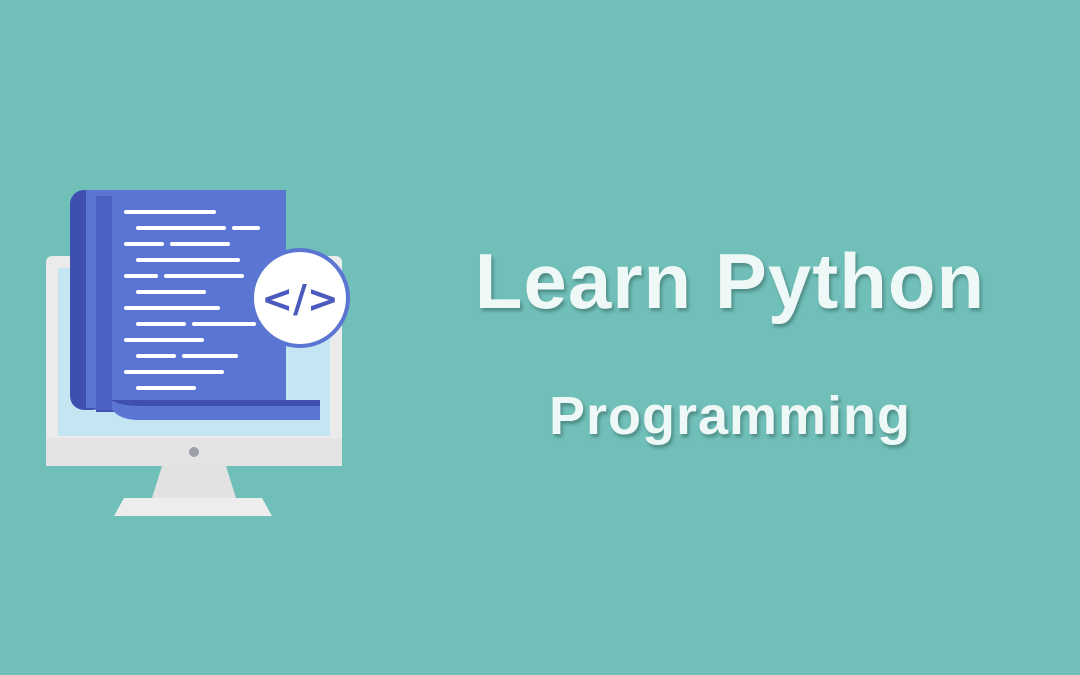 This screenshot has width=1080, height=675. I want to click on monitor-stand-base, so click(193, 507).